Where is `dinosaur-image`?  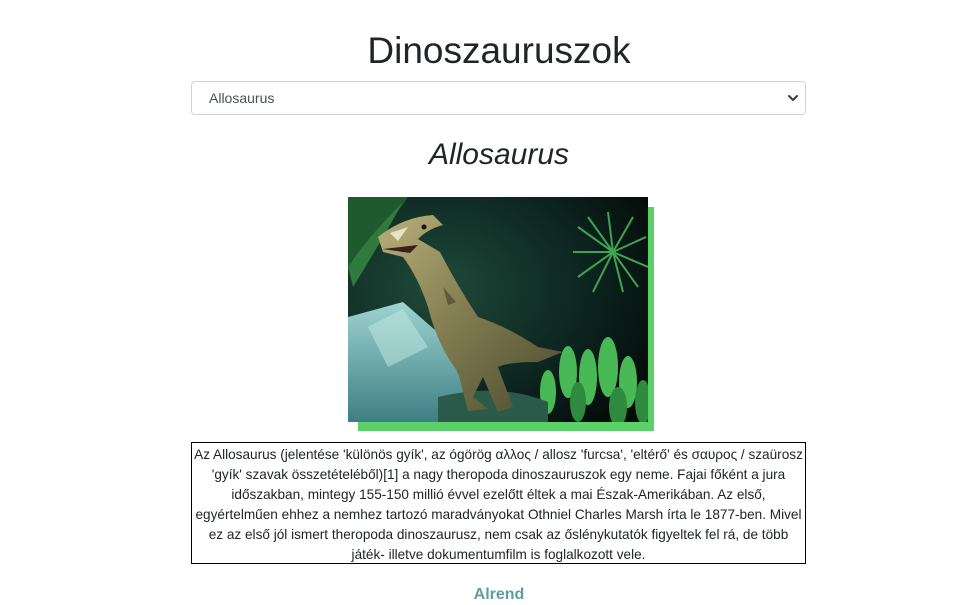 dinosaur-image is located at coordinates (498, 309).